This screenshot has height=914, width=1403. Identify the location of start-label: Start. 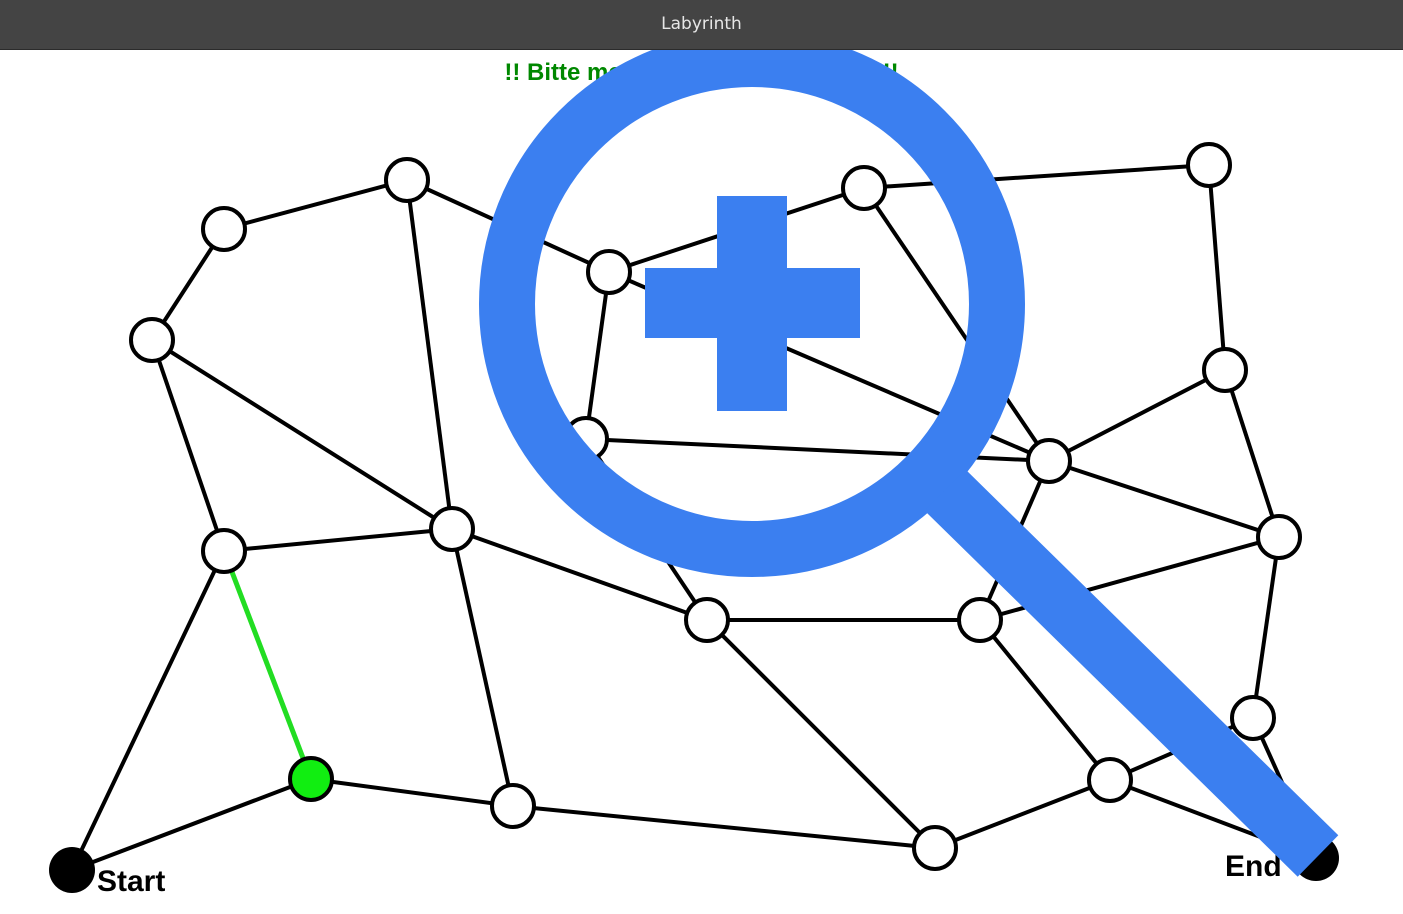
(131, 881).